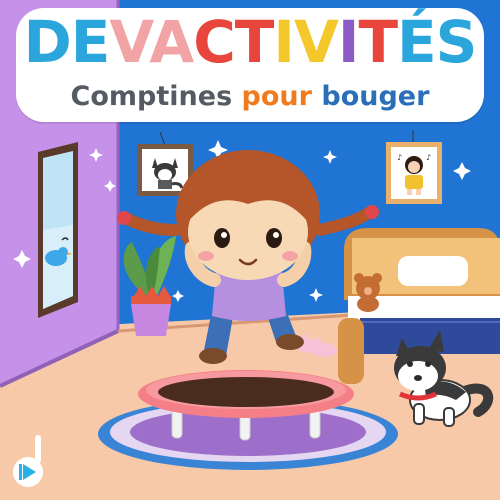  Describe the element at coordinates (375, 96) in the screenshot. I see `subtitle-word-bouger: bouger` at that location.